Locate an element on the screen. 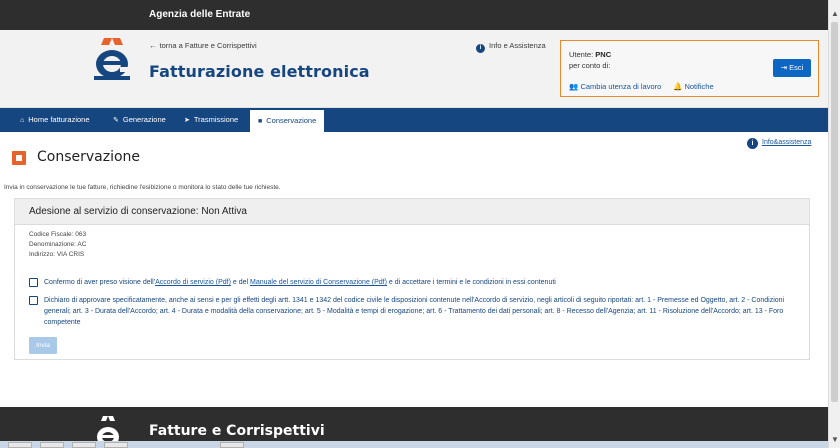 The width and height of the screenshot is (840, 448). user-label: Utente: PNC is located at coordinates (590, 54).